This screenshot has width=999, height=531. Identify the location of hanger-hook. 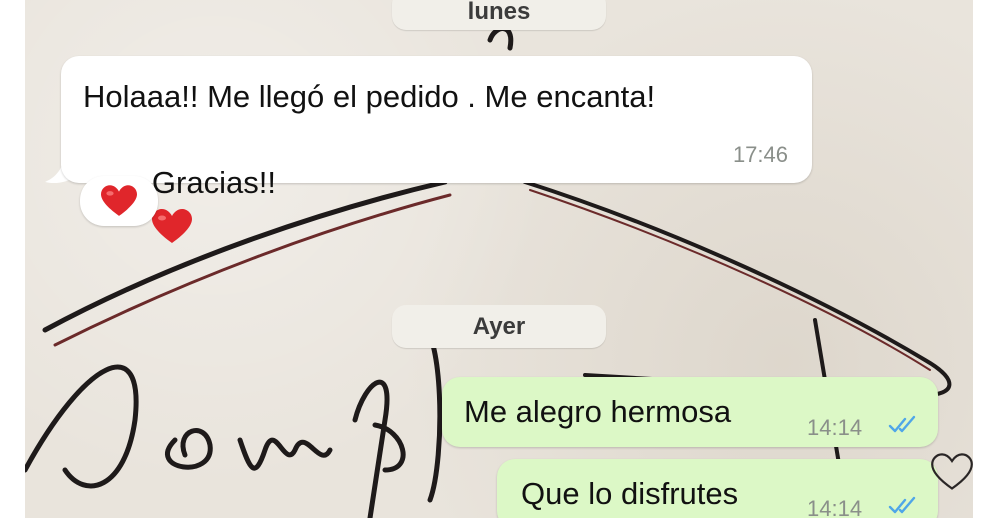
(500, 38).